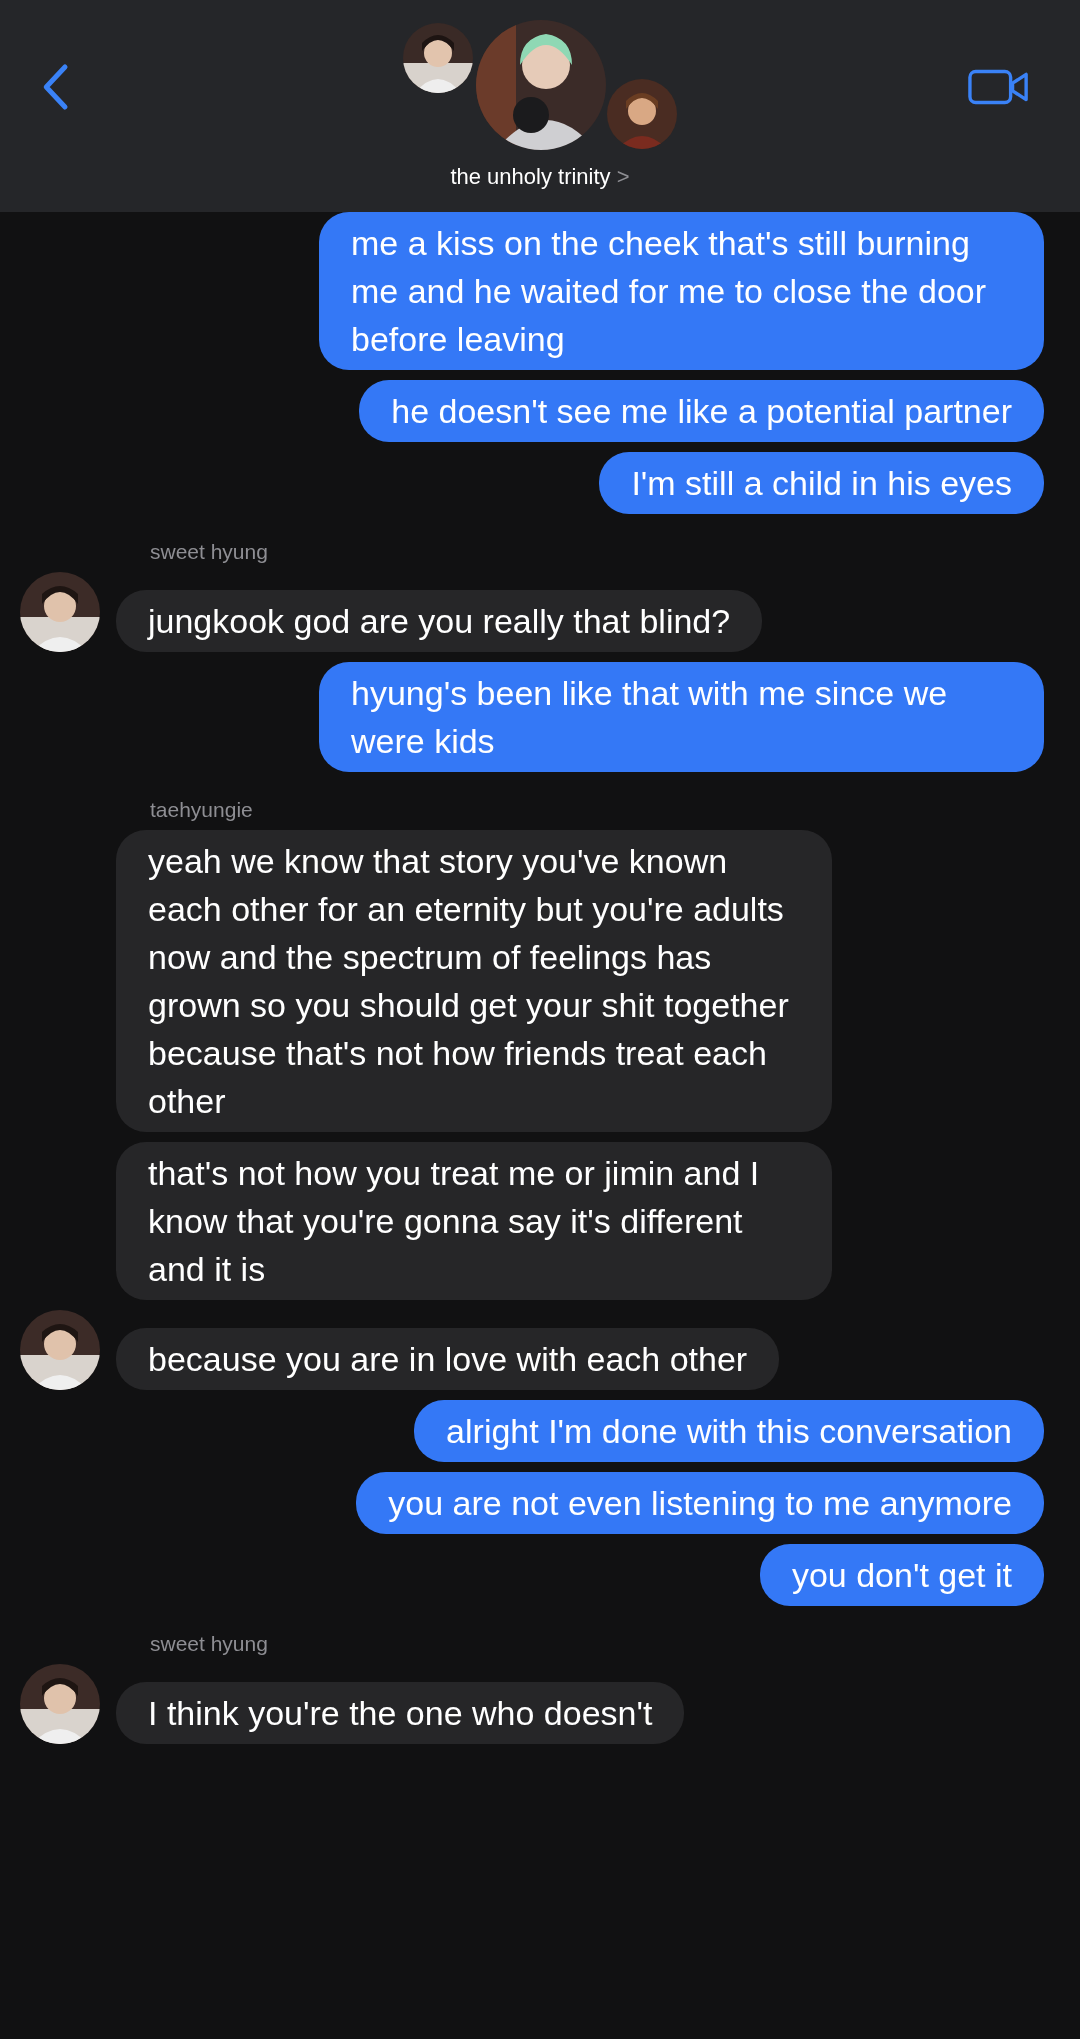 This screenshot has height=2039, width=1080. What do you see at coordinates (901, 1575) in the screenshot?
I see `message-bubble: you don't get it` at bounding box center [901, 1575].